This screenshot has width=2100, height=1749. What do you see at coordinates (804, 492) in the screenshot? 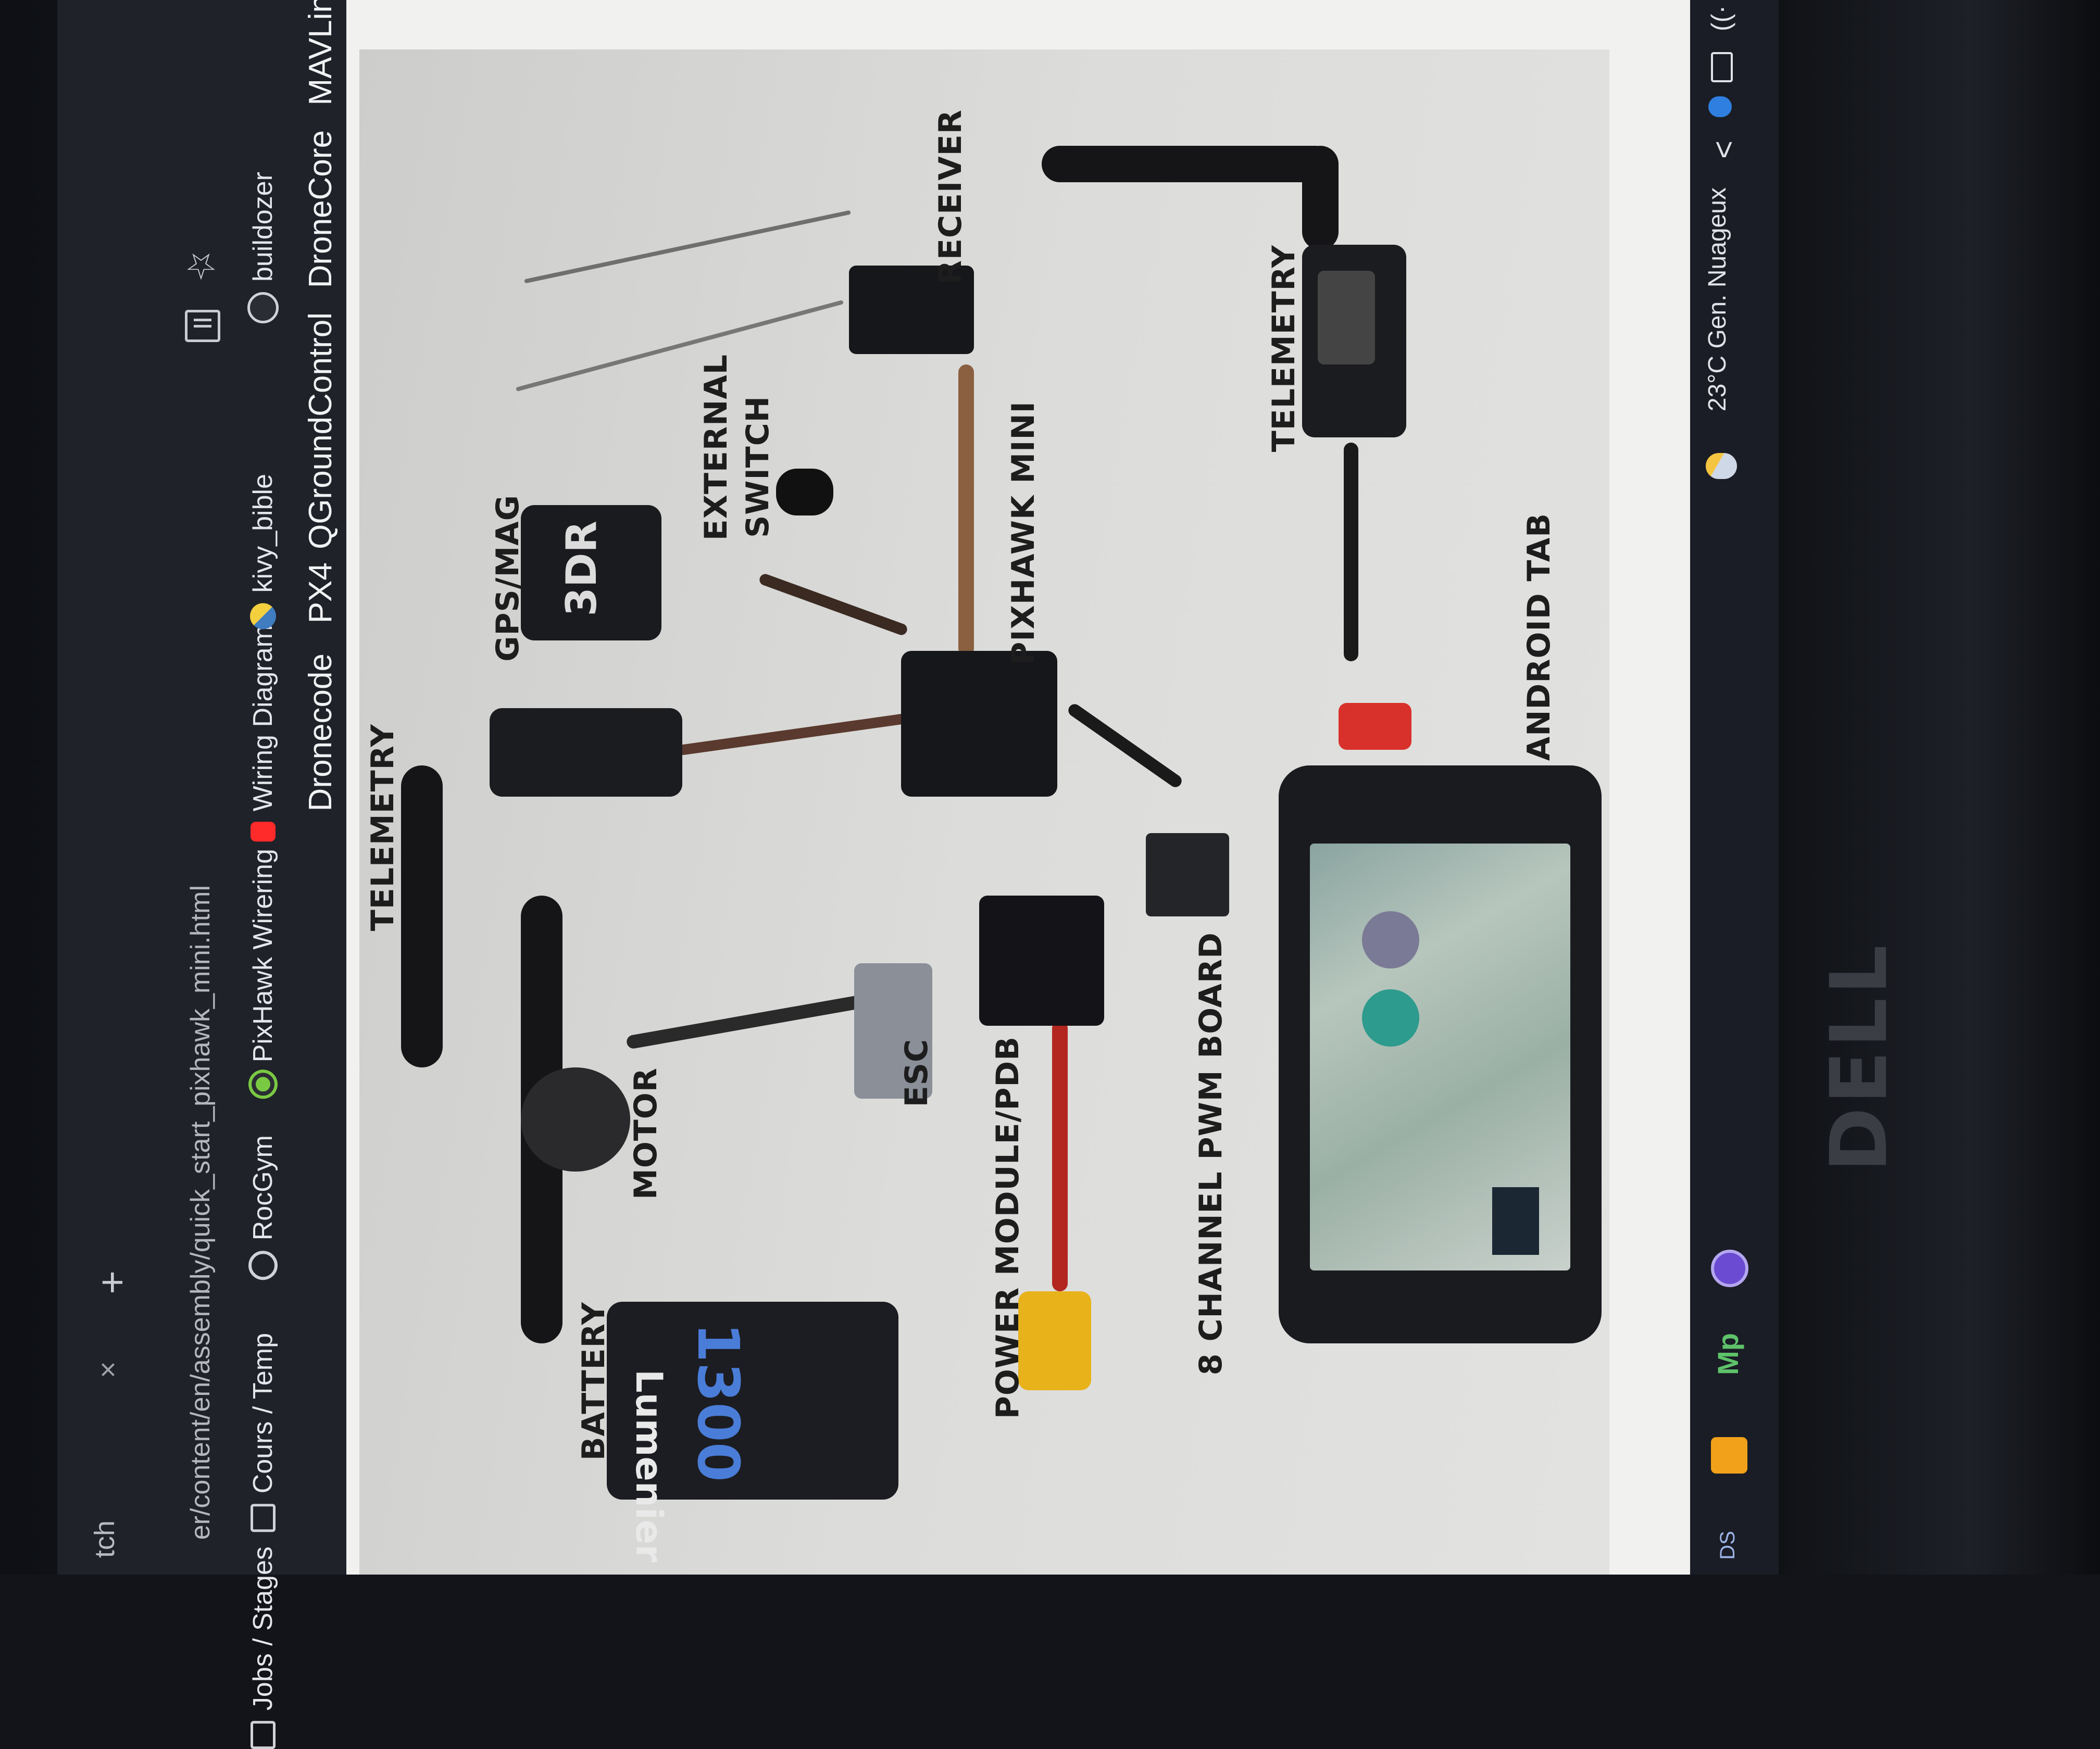
I see `external-switch` at bounding box center [804, 492].